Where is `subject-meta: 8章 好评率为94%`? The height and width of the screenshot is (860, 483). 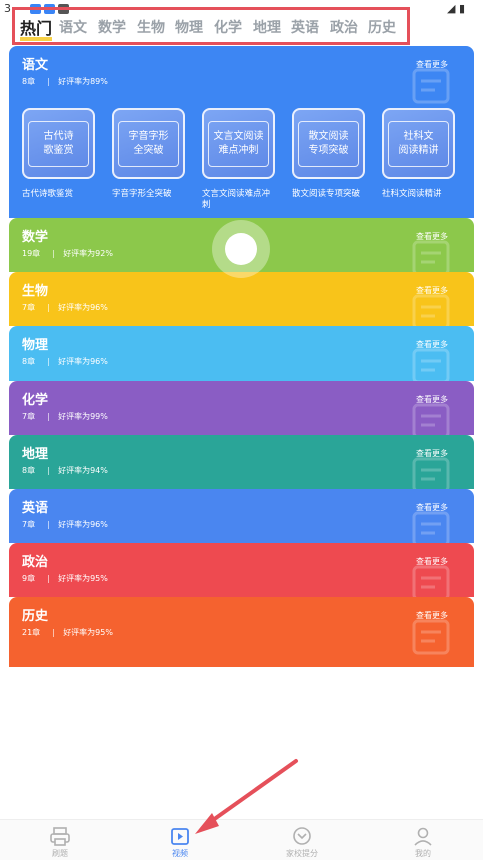 subject-meta: 8章 好评率为94% is located at coordinates (65, 470).